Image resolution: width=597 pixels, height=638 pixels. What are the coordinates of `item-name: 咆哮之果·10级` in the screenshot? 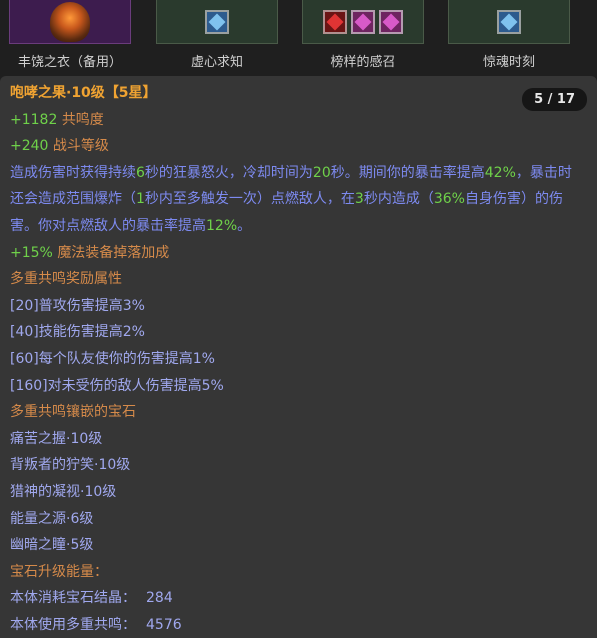 It's located at (57, 93).